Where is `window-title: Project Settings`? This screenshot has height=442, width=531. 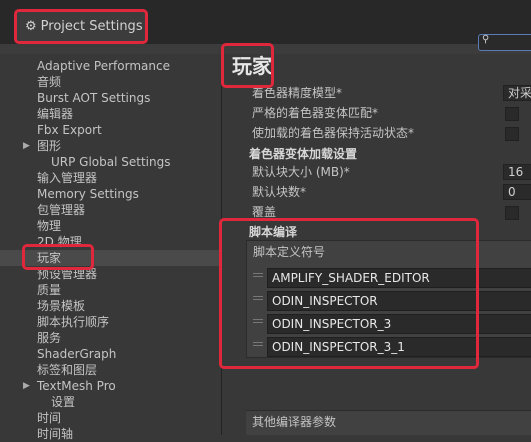 window-title: Project Settings is located at coordinates (91, 26).